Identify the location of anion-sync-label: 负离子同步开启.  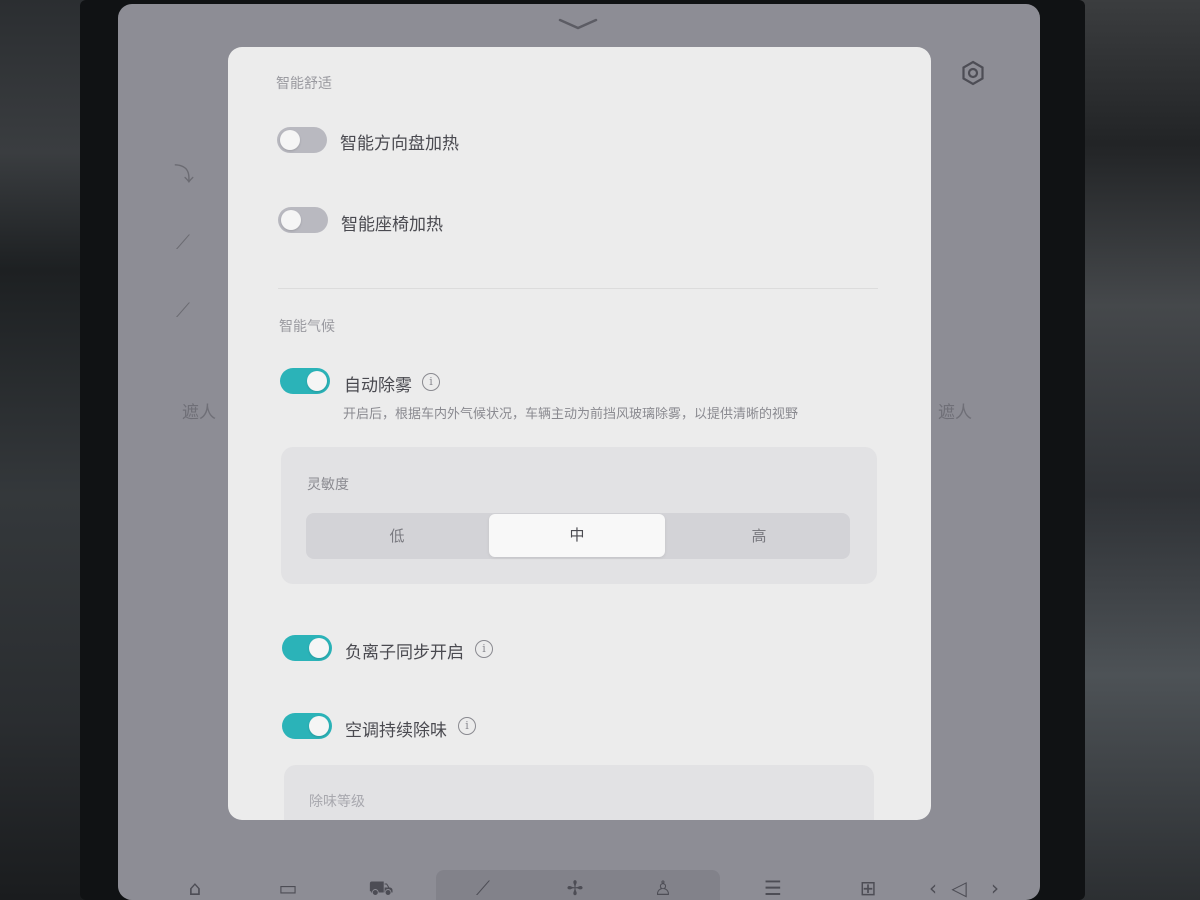
(404, 653).